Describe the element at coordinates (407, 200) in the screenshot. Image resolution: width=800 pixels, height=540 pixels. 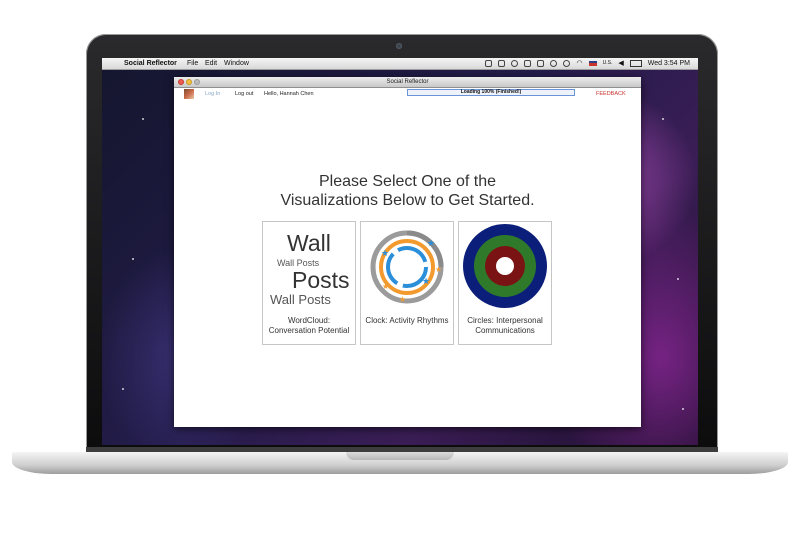
I see `heading-line-2: Visualizations Below to Get Started.` at that location.